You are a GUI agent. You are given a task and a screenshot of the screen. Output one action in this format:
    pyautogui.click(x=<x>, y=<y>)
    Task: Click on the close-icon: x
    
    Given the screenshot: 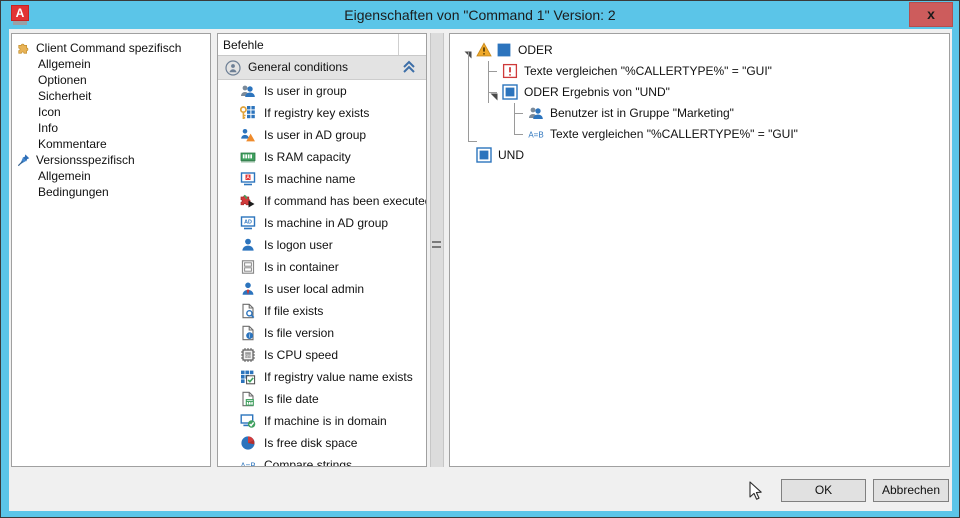 What is the action you would take?
    pyautogui.click(x=931, y=14)
    